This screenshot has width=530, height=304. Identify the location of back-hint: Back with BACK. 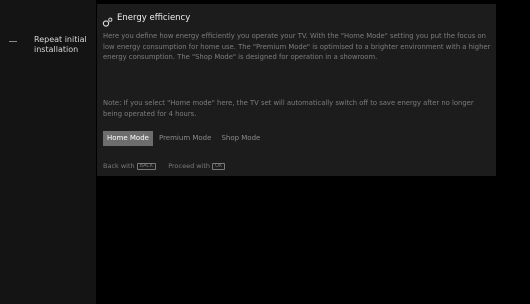
(130, 166).